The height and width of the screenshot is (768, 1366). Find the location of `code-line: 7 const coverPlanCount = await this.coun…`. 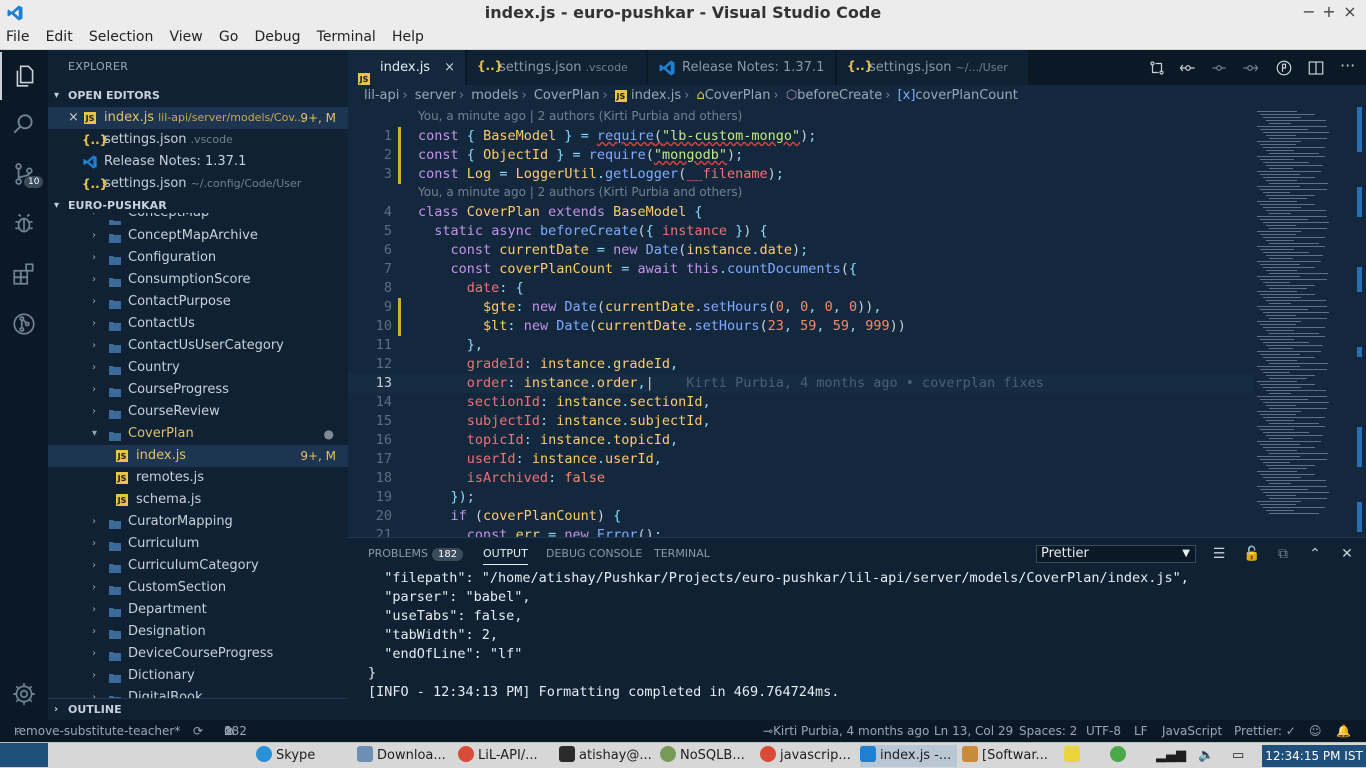

code-line: 7 const coverPlanCount = await this.coun… is located at coordinates (857, 269).